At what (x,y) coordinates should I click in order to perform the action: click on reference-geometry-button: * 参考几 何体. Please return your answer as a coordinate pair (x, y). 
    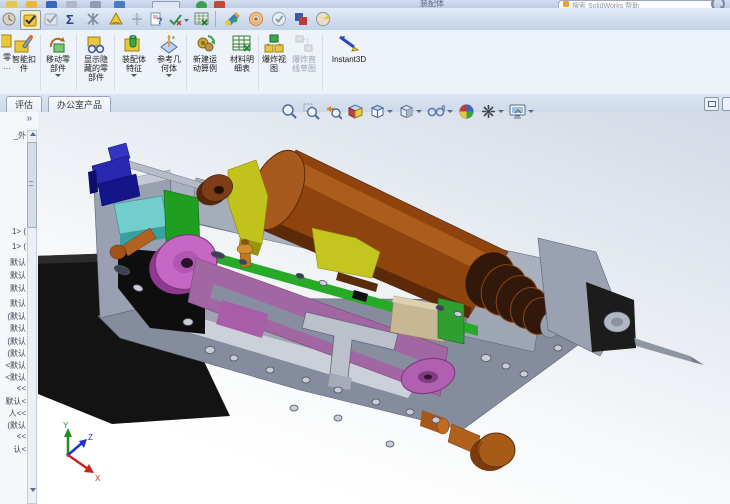
    Looking at the image, I should click on (169, 62).